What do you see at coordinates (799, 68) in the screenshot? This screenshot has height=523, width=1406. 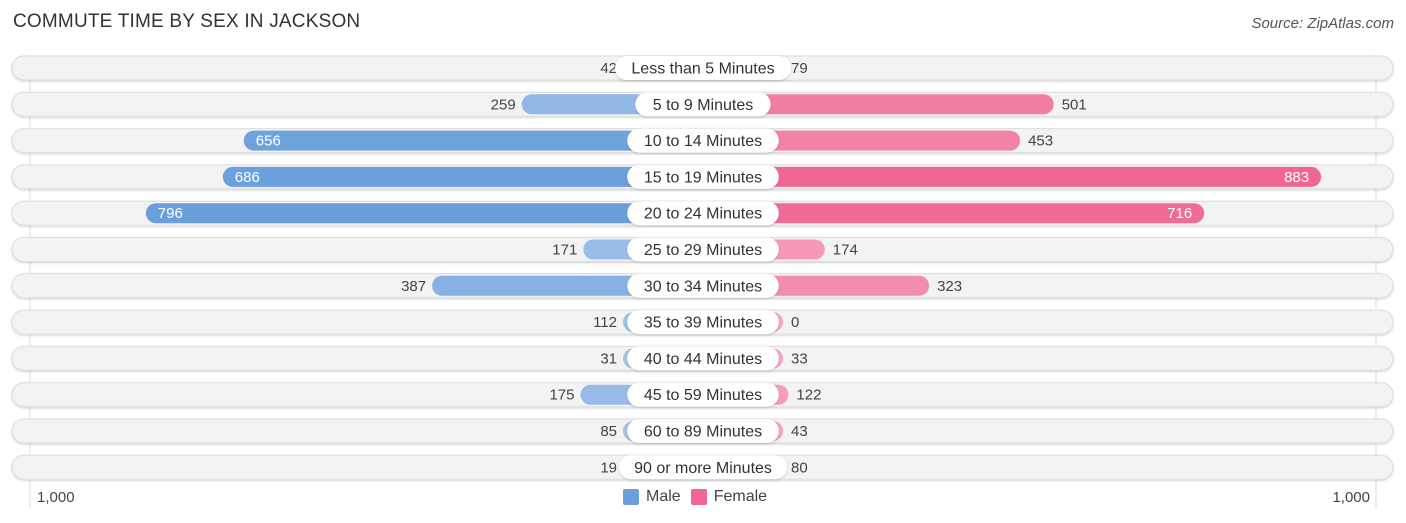 I see `value-label-female: 79` at bounding box center [799, 68].